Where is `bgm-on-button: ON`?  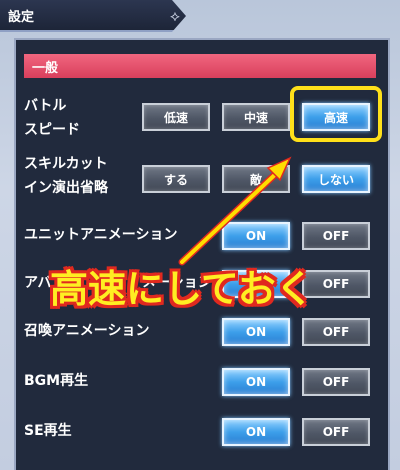 bgm-on-button: ON is located at coordinates (256, 382).